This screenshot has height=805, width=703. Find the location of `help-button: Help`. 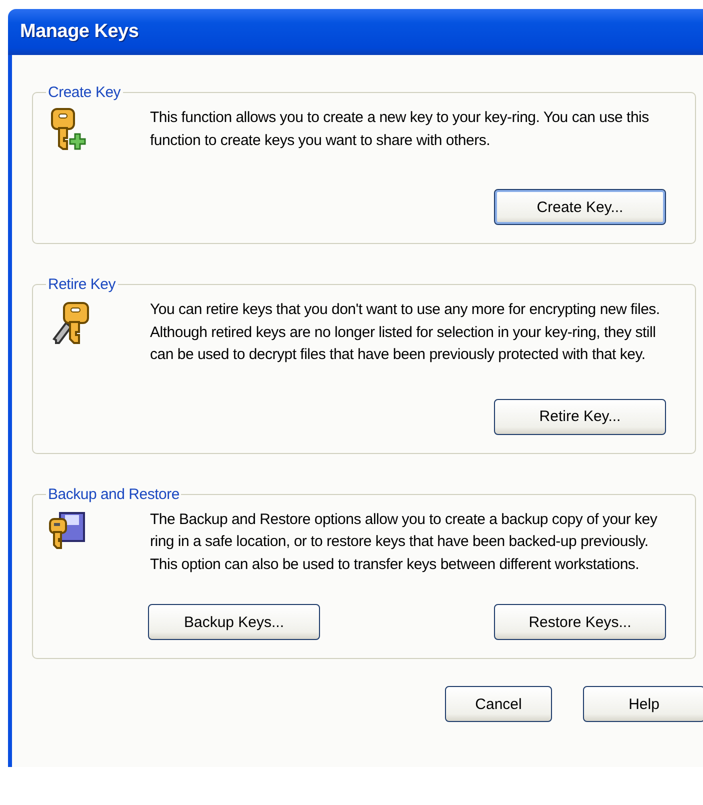

help-button: Help is located at coordinates (643, 704).